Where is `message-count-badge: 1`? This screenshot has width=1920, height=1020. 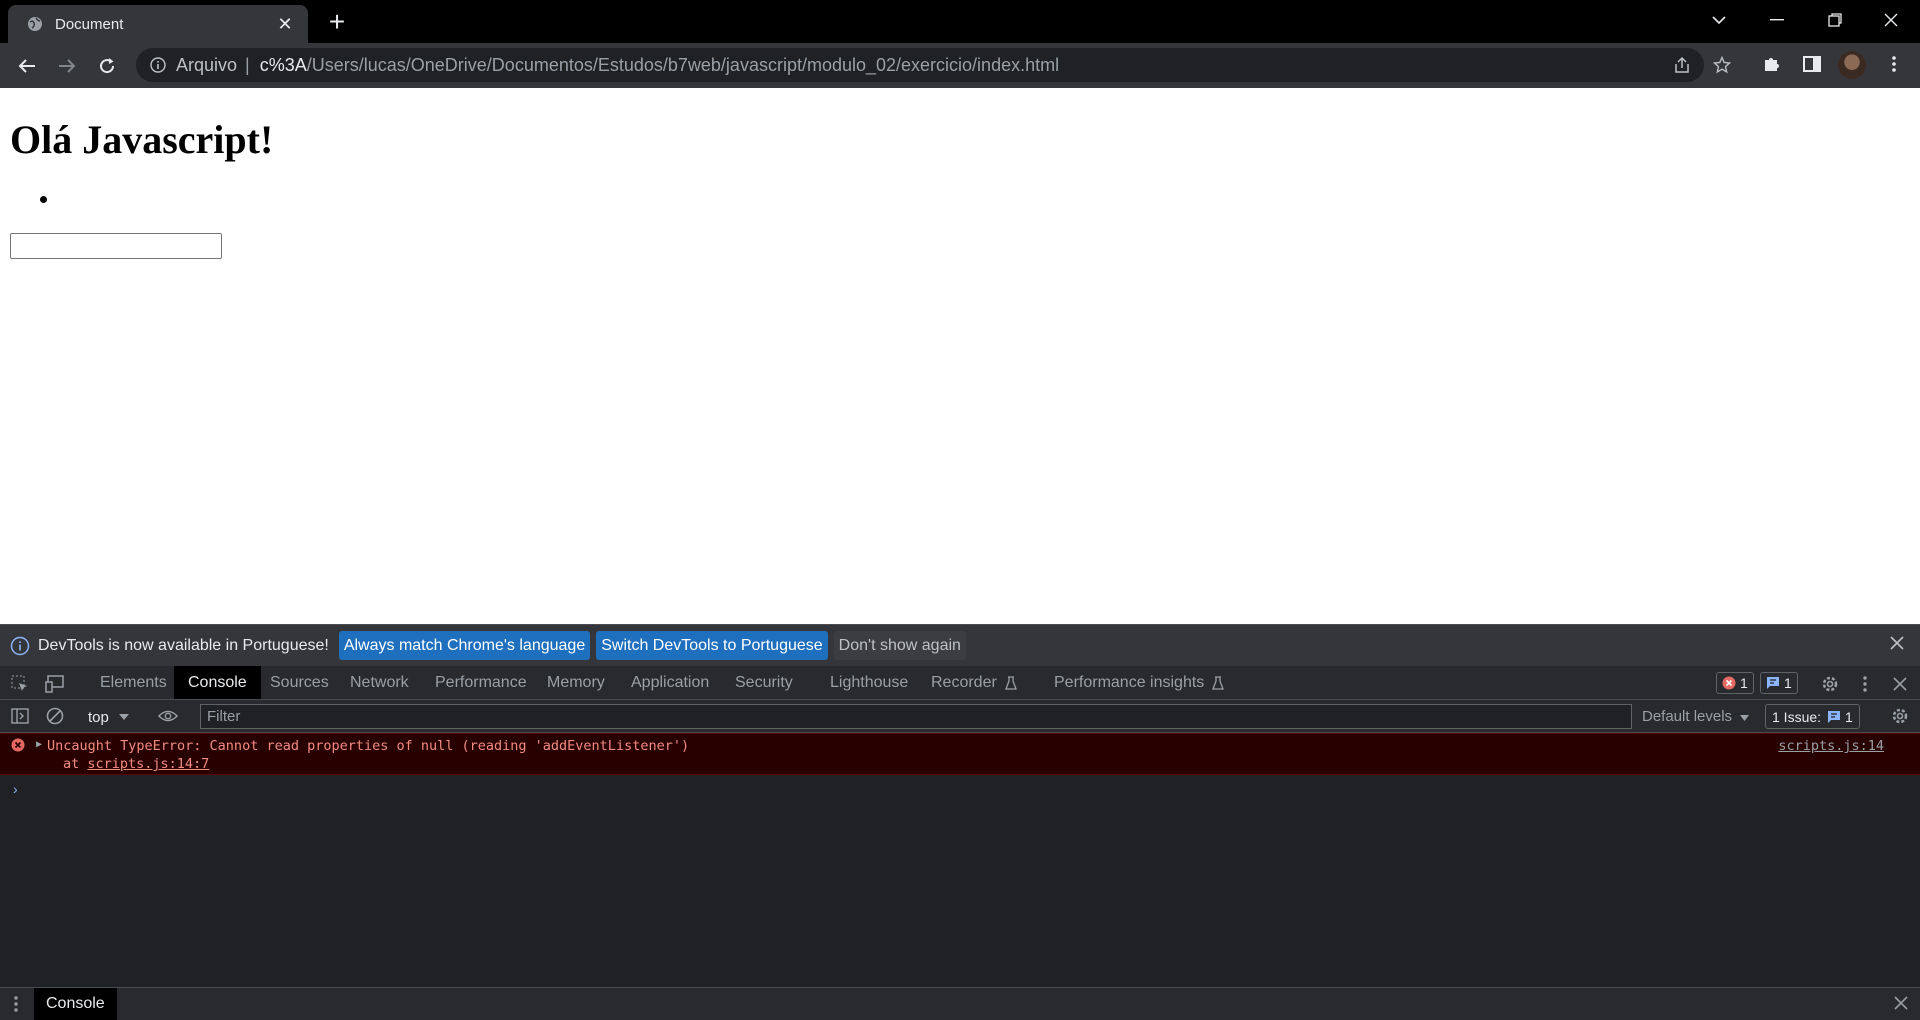
message-count-badge: 1 is located at coordinates (1779, 683).